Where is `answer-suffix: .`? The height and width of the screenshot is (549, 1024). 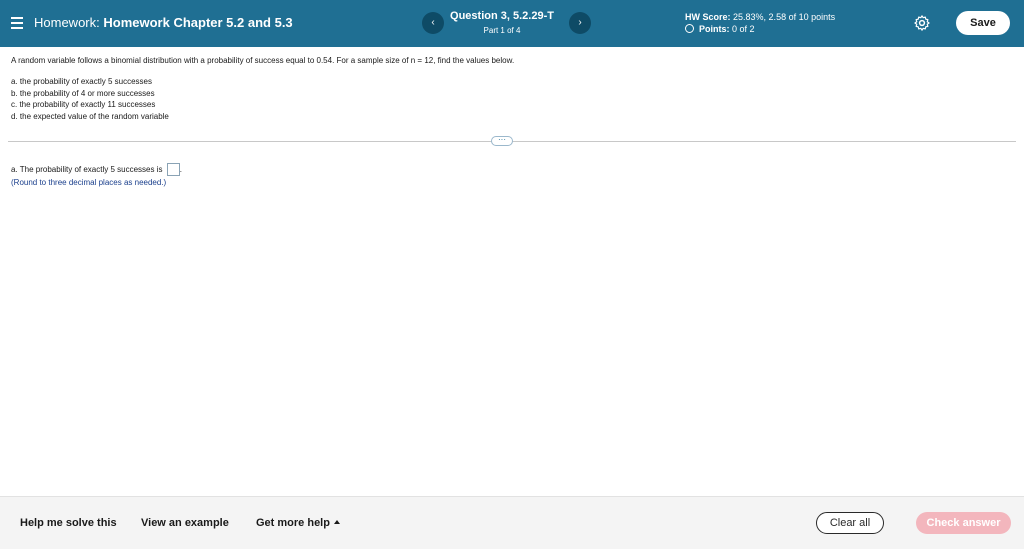
answer-suffix: . is located at coordinates (180, 169).